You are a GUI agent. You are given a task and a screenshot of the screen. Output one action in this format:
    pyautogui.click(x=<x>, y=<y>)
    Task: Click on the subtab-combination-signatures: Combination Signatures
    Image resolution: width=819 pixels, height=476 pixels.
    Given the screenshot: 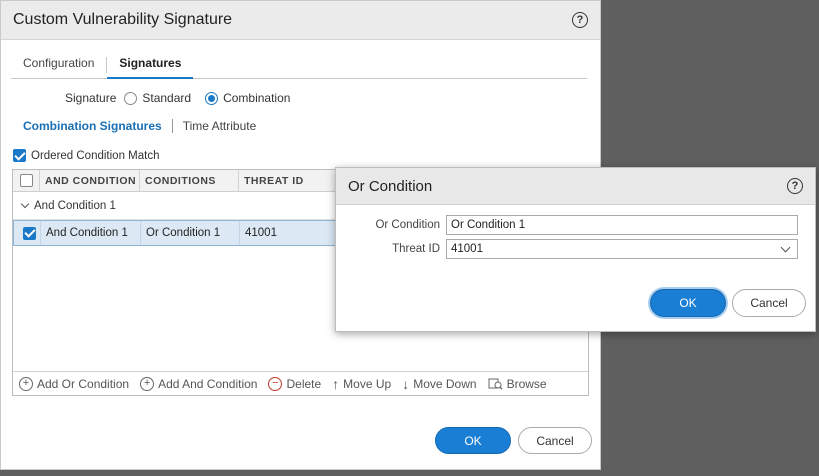 What is the action you would take?
    pyautogui.click(x=92, y=126)
    